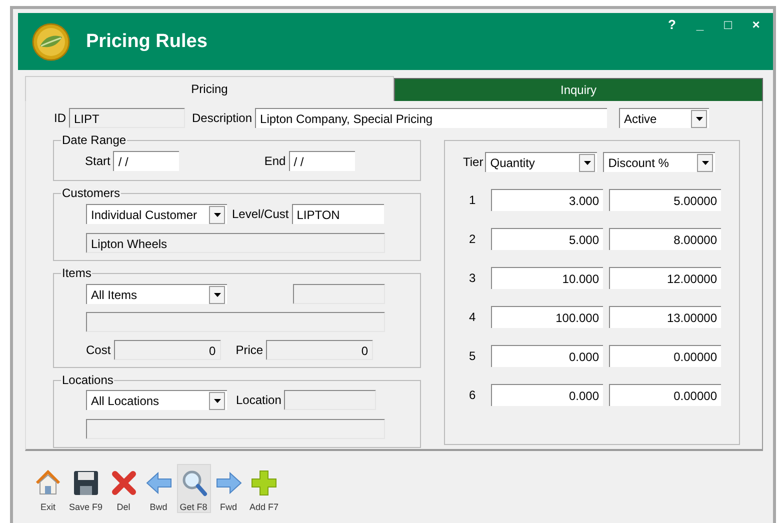 The image size is (783, 523). What do you see at coordinates (664, 118) in the screenshot?
I see `dropdown: Active` at bounding box center [664, 118].